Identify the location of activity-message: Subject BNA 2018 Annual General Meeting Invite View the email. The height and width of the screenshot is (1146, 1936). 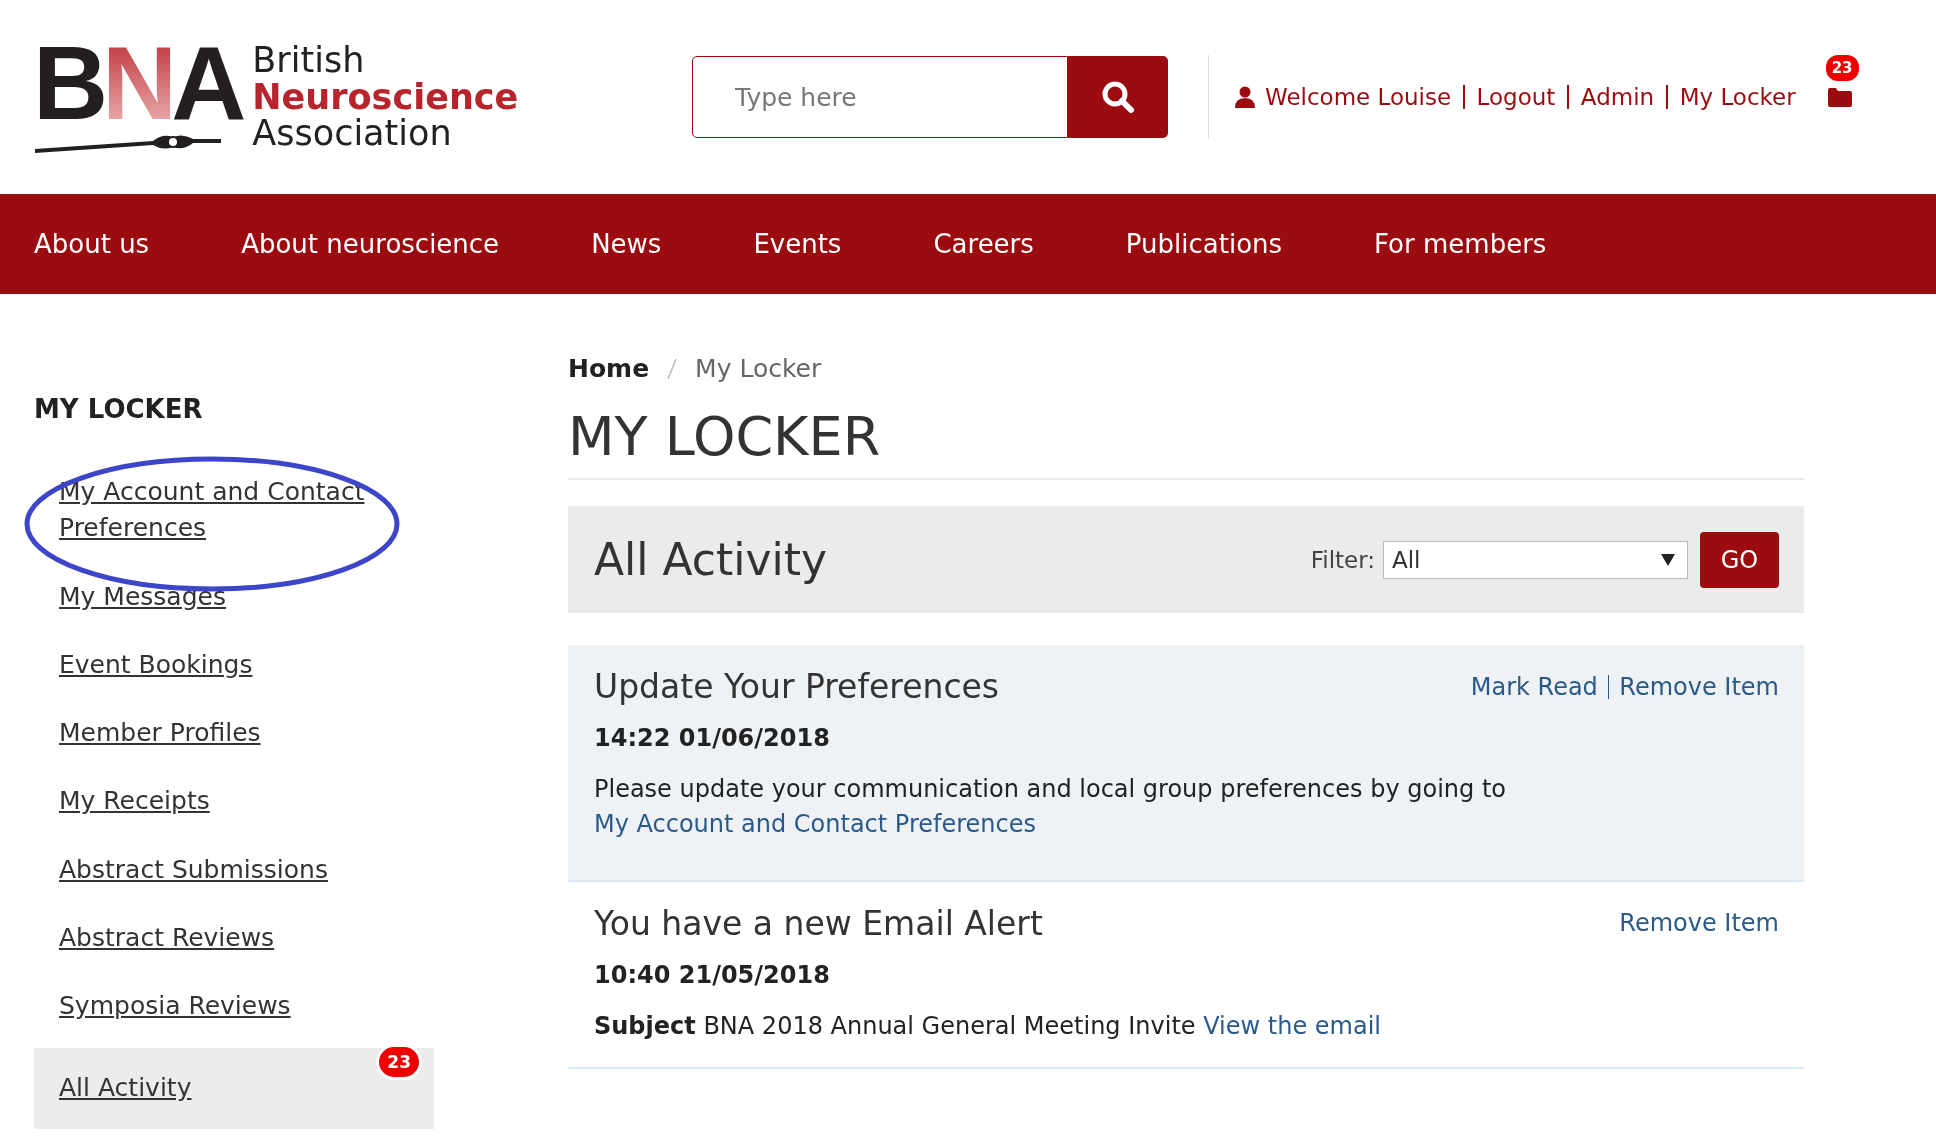
(988, 1026).